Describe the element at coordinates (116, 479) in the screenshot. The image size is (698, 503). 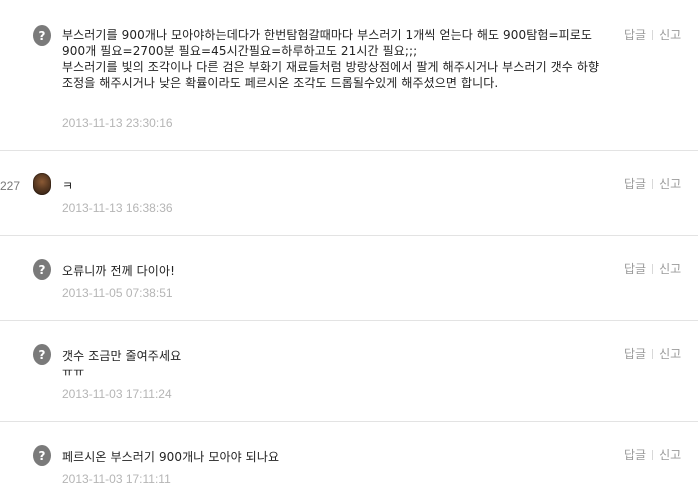
I see `comment-date: 2013-11-03 17:11:11` at that location.